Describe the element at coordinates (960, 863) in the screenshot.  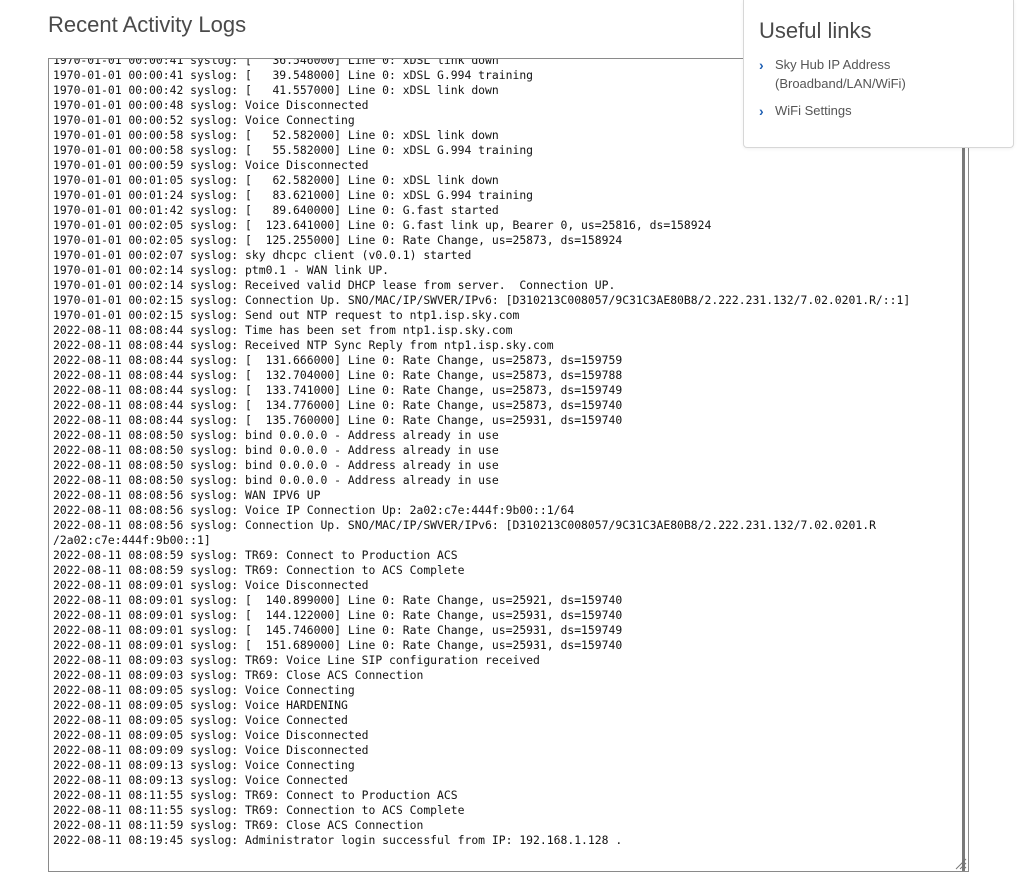
I see `resize-grip-icon` at that location.